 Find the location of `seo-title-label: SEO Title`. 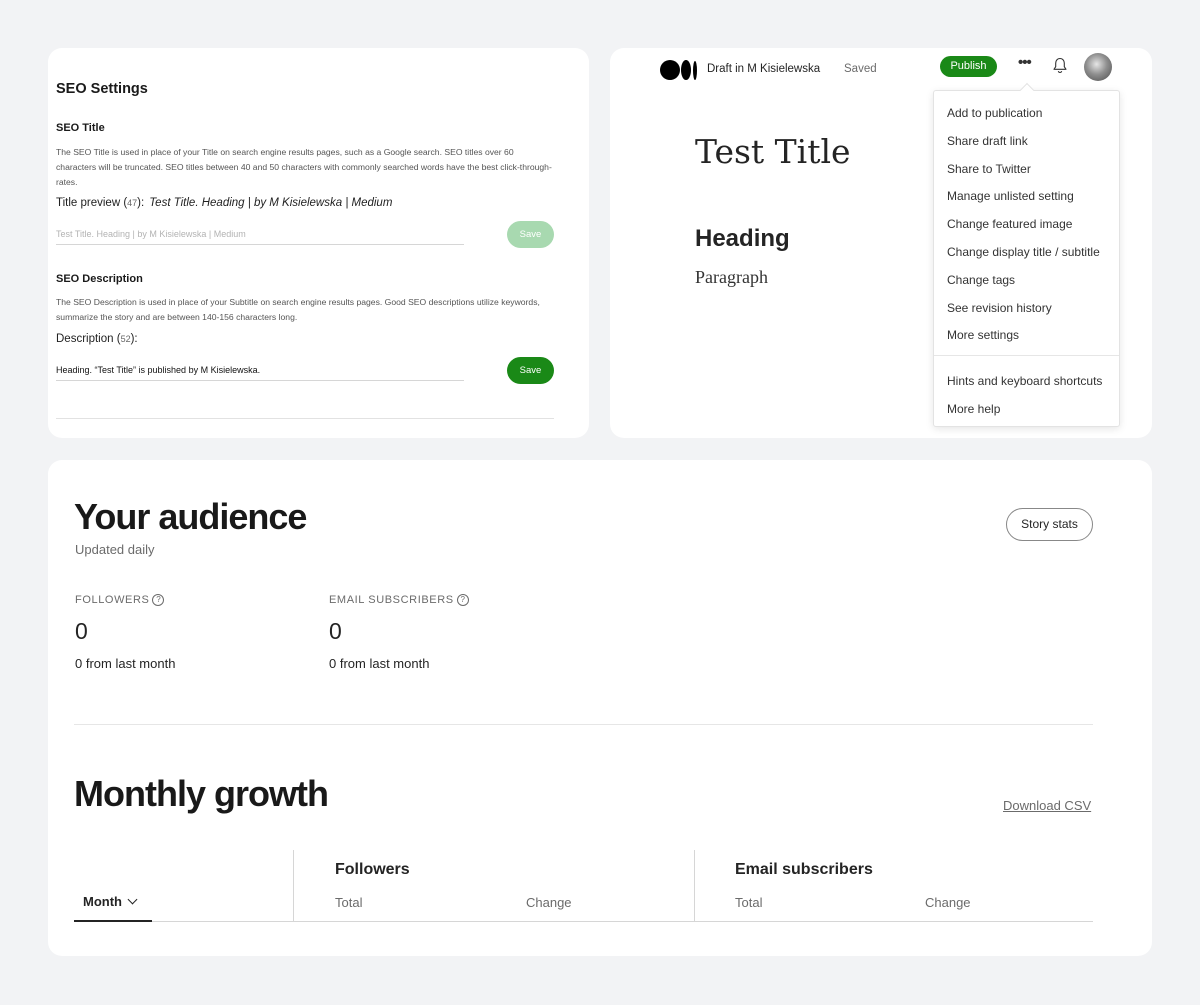

seo-title-label: SEO Title is located at coordinates (80, 128).